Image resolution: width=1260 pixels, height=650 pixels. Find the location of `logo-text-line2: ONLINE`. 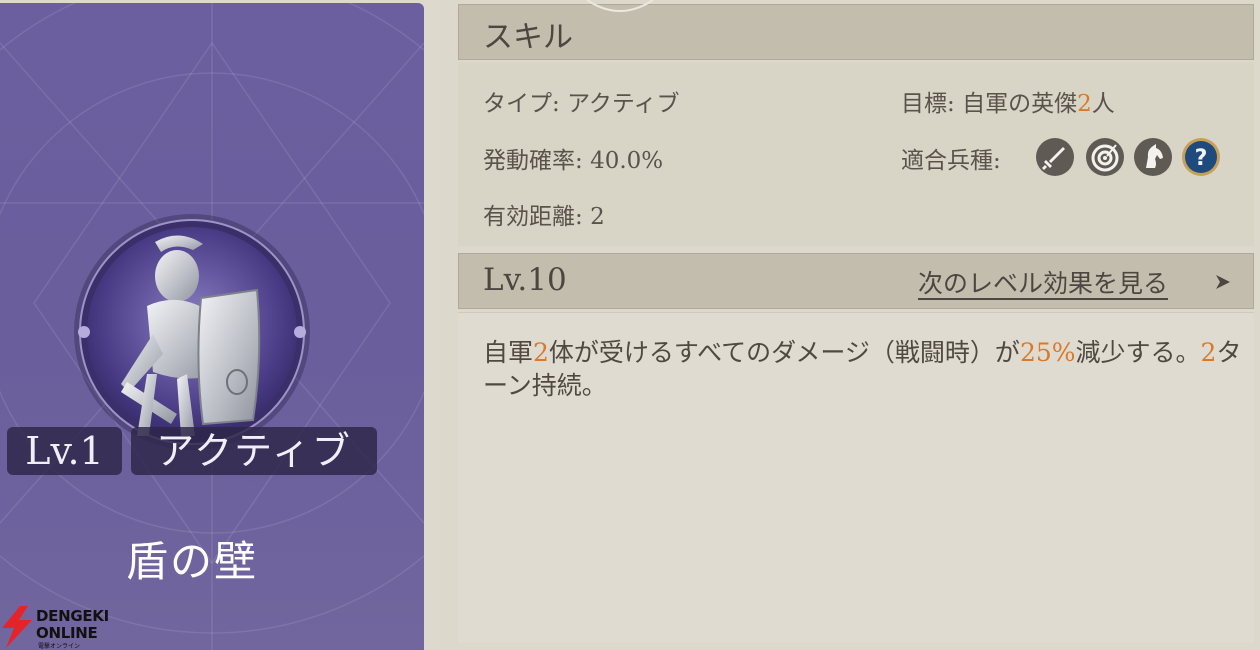

logo-text-line2: ONLINE is located at coordinates (67, 633).